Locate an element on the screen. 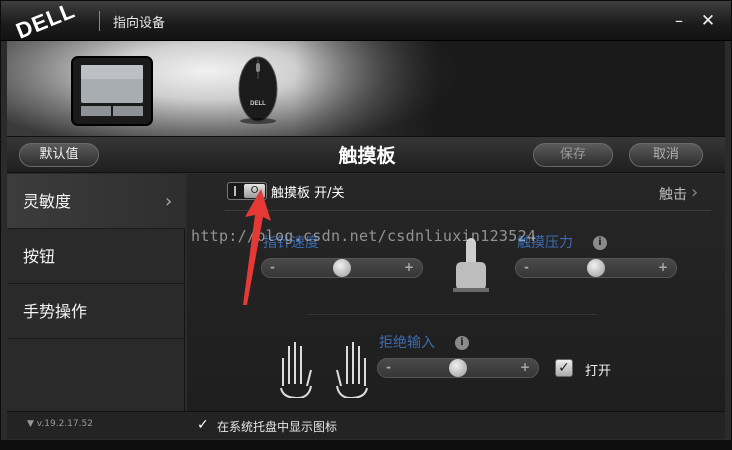 This screenshot has height=450, width=732. minimize-button: – is located at coordinates (679, 21).